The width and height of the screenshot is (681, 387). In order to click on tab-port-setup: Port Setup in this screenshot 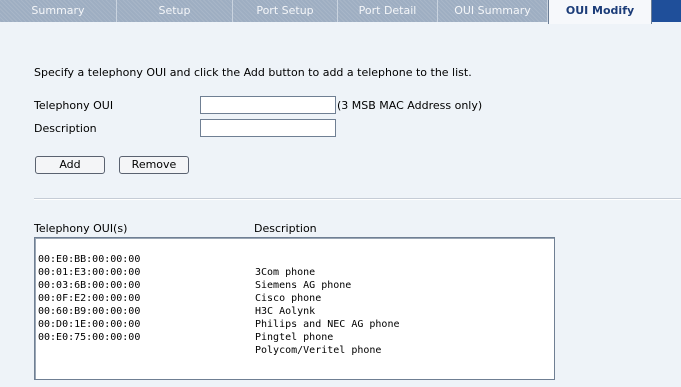, I will do `click(285, 11)`.